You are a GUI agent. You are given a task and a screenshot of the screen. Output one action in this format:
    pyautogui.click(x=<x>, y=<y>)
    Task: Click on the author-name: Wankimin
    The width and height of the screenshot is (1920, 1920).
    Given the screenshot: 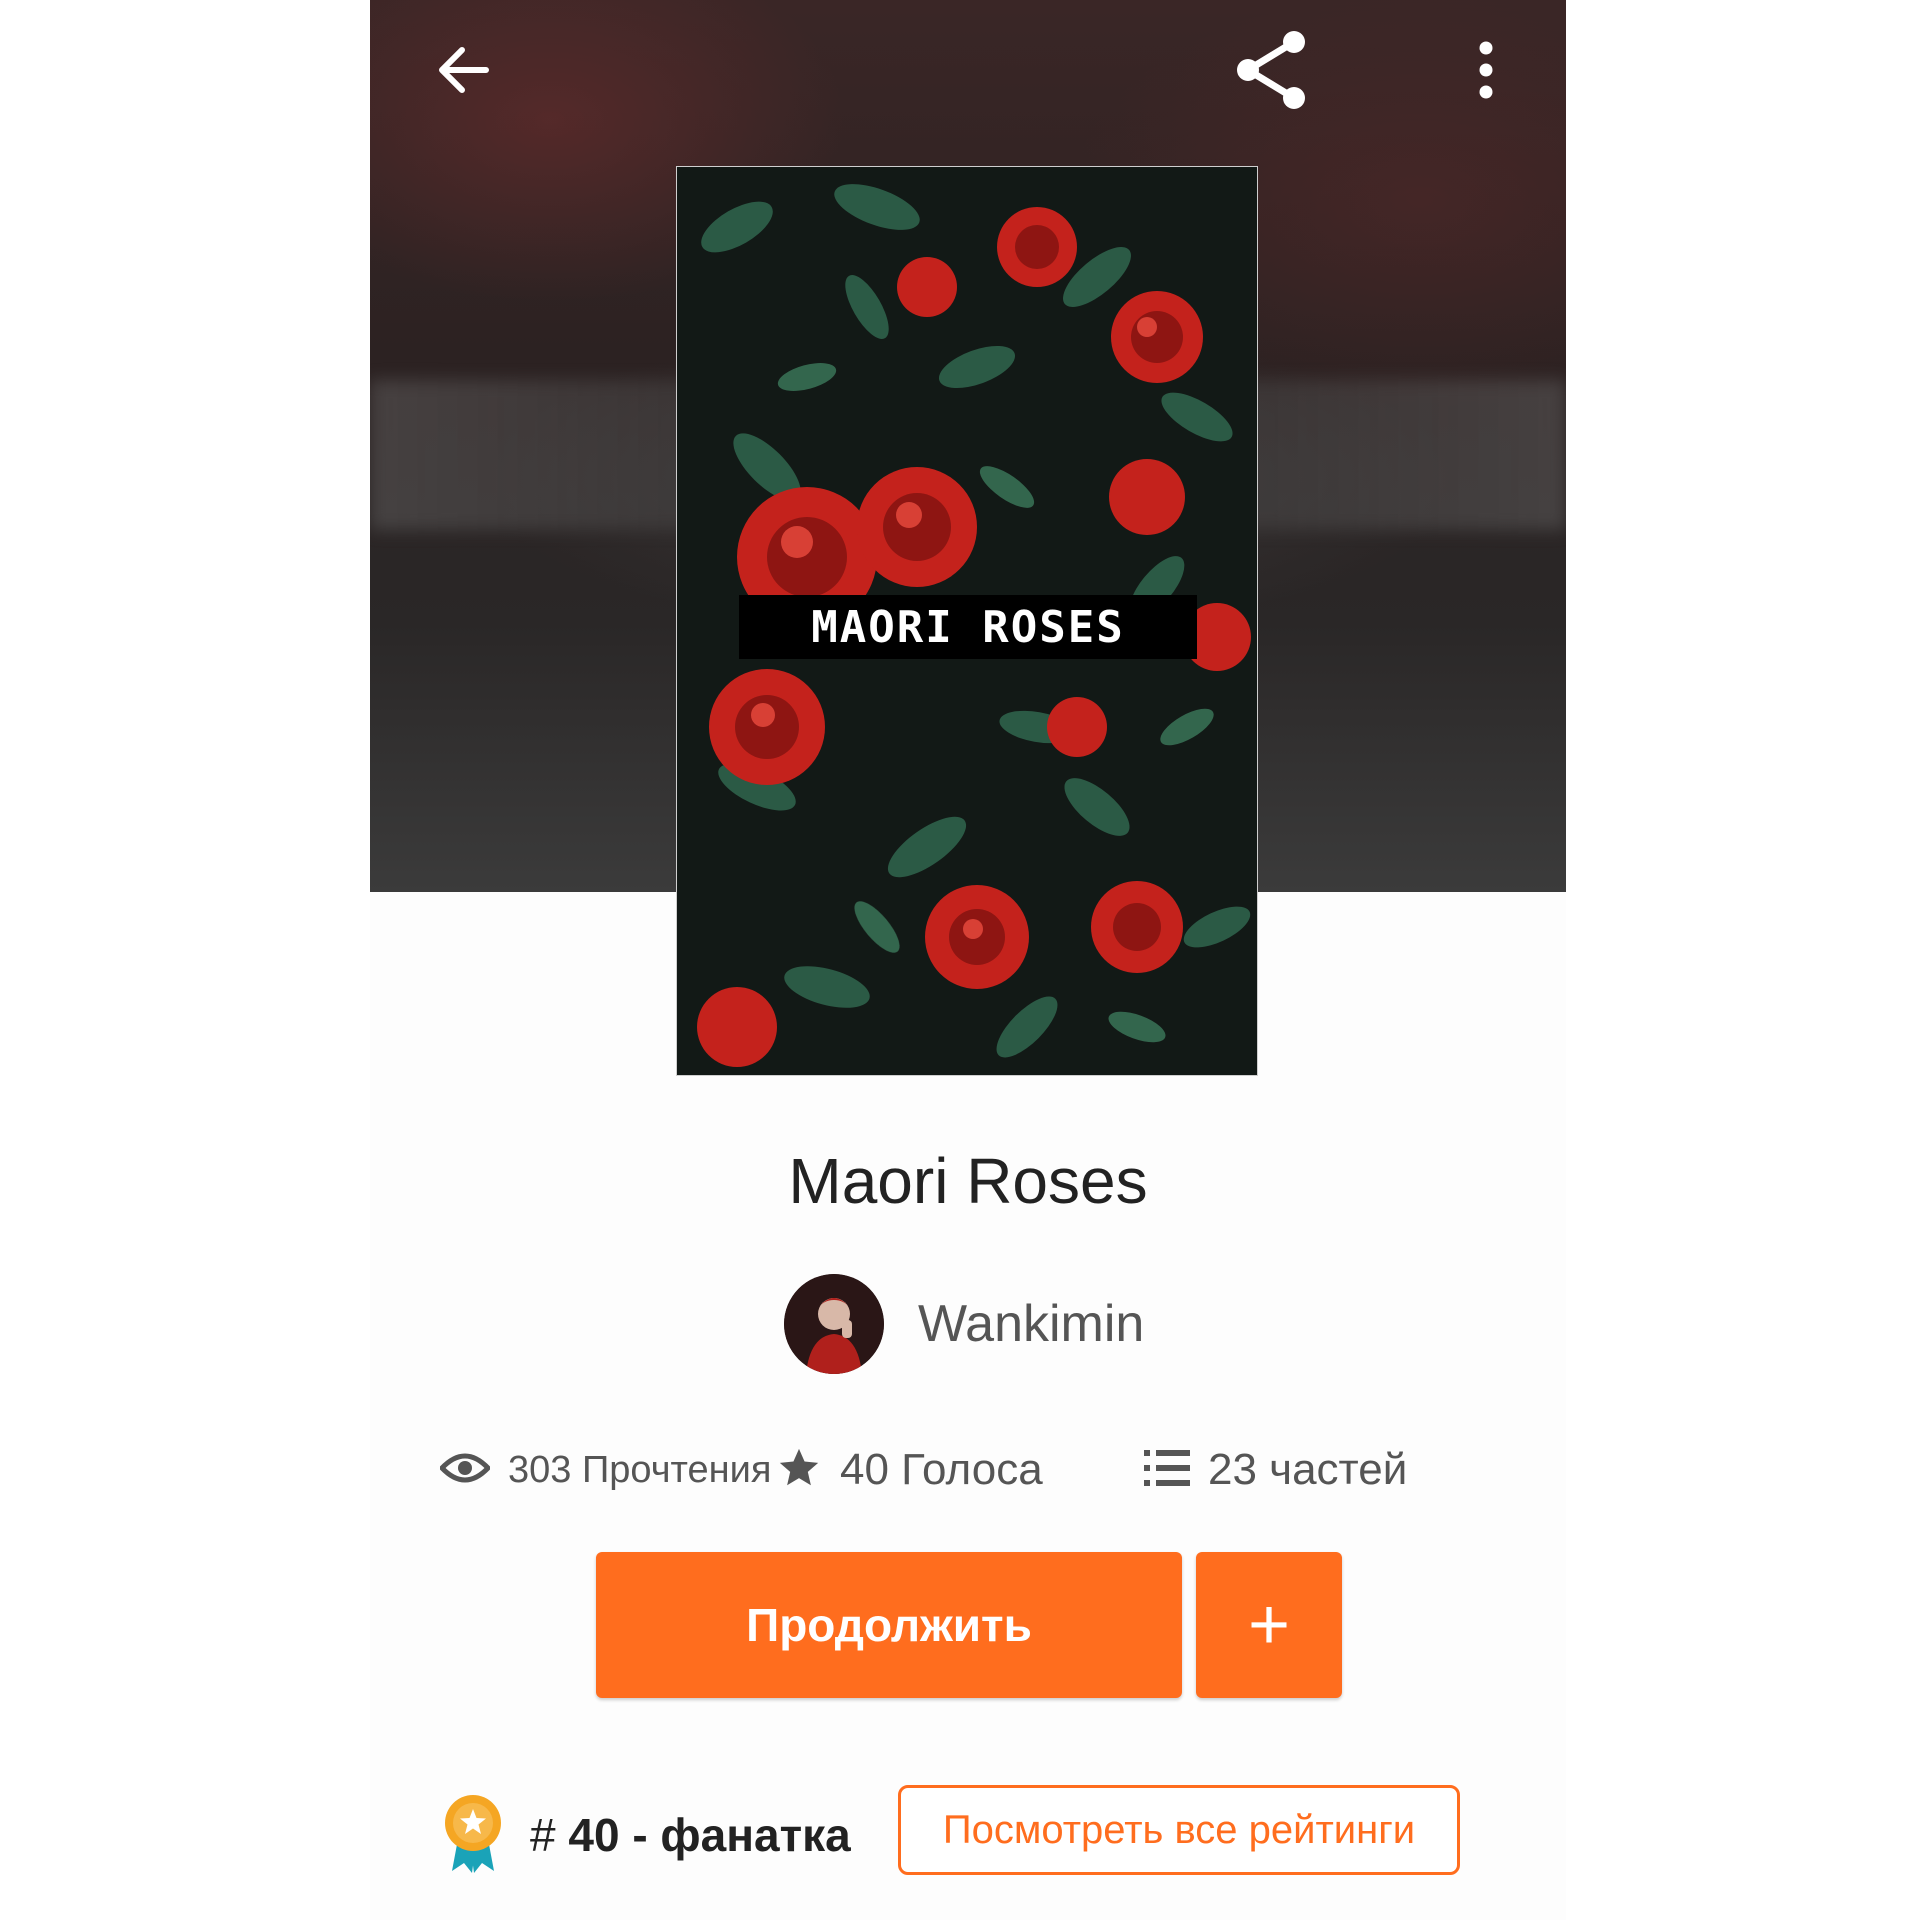 What is the action you would take?
    pyautogui.click(x=1031, y=1324)
    